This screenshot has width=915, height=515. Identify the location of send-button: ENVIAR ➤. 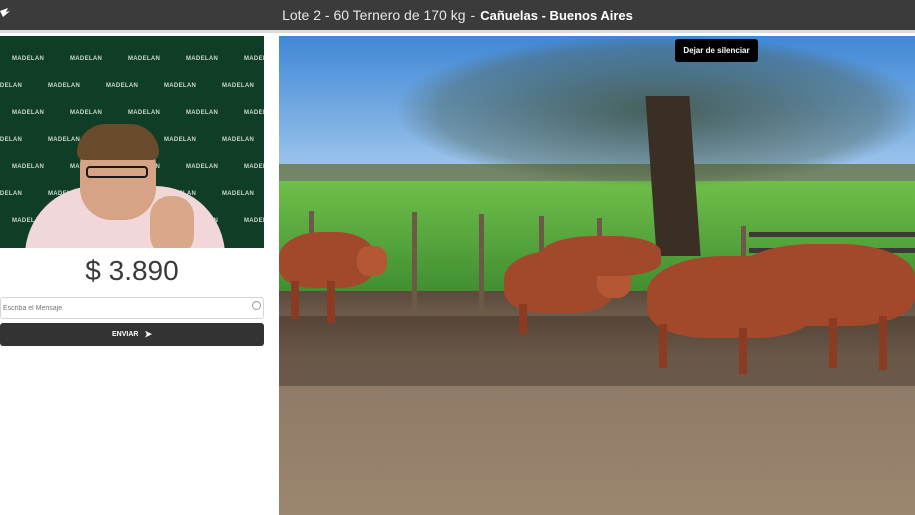
(132, 334).